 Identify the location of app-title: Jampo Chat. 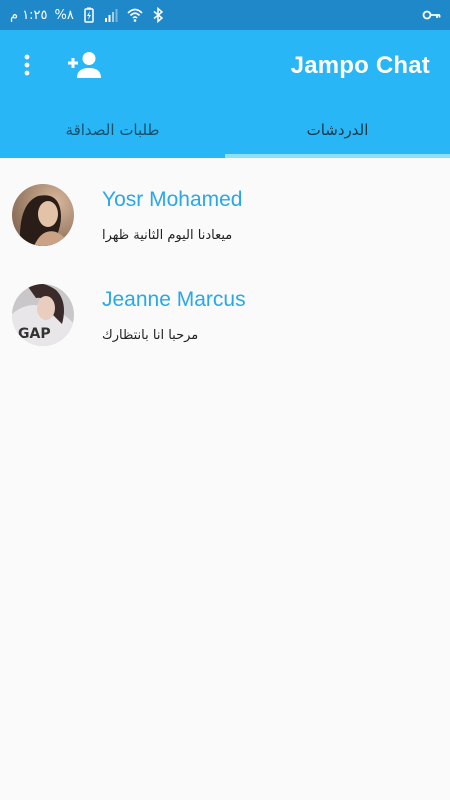
(360, 65).